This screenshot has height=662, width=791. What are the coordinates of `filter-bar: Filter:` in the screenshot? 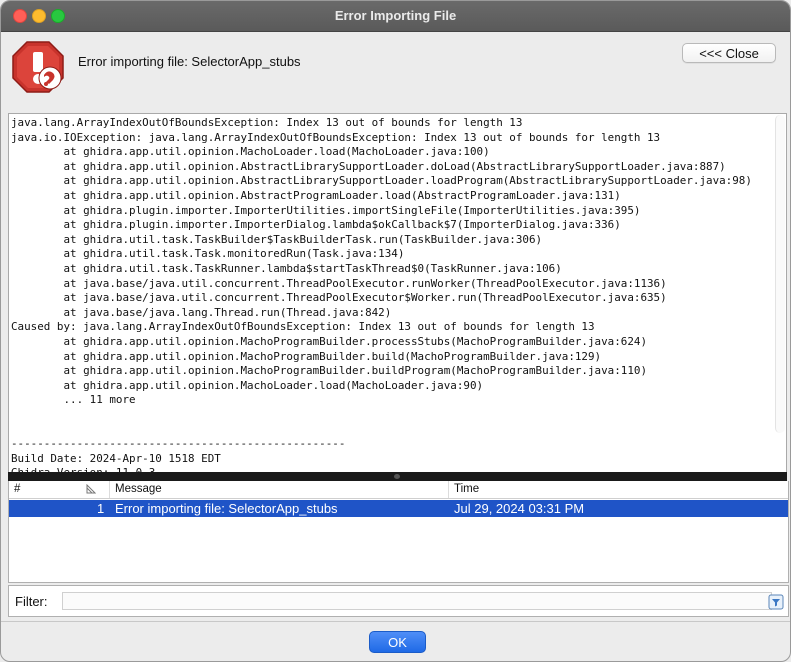 It's located at (398, 601).